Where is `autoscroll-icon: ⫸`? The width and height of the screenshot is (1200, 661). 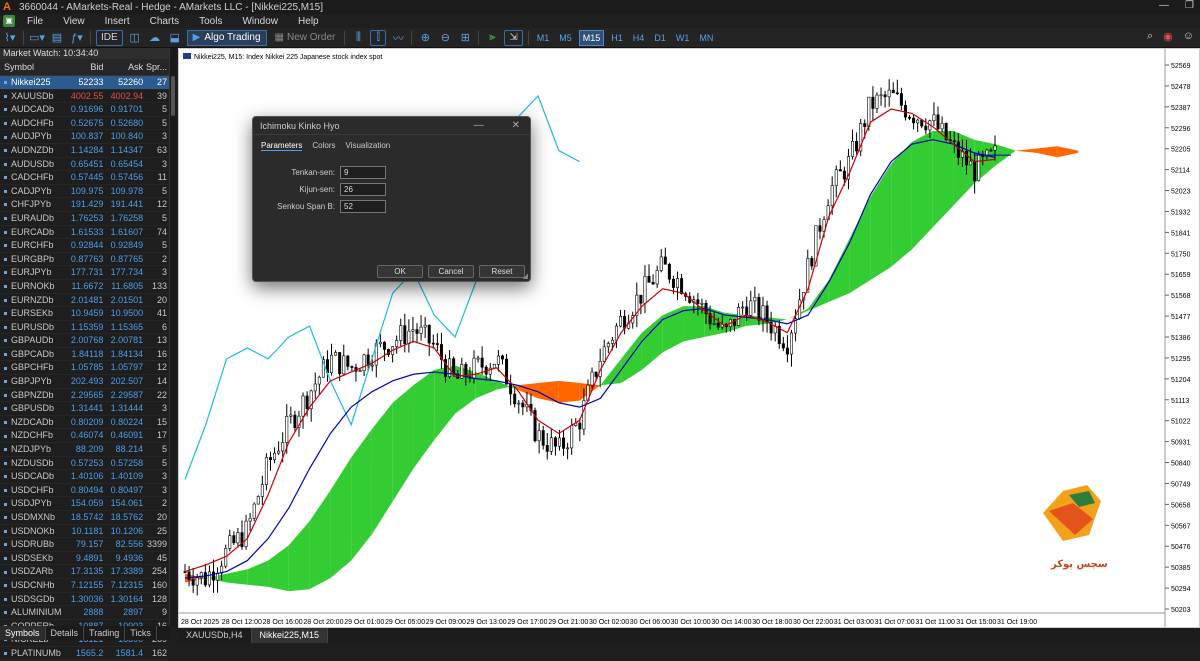 autoscroll-icon: ⫸ is located at coordinates (492, 38).